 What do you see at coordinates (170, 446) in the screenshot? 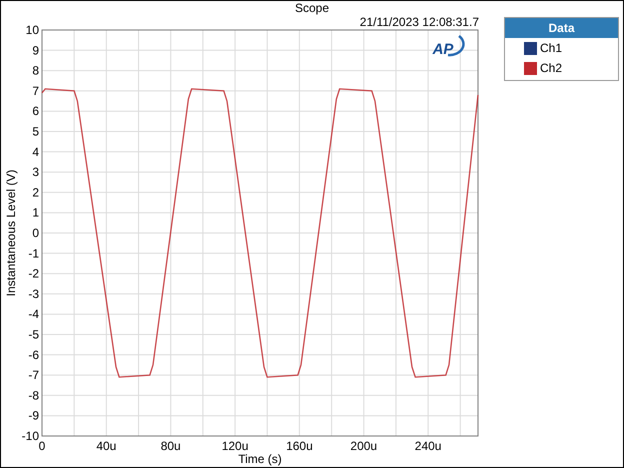
I see `tick-label: 80u` at bounding box center [170, 446].